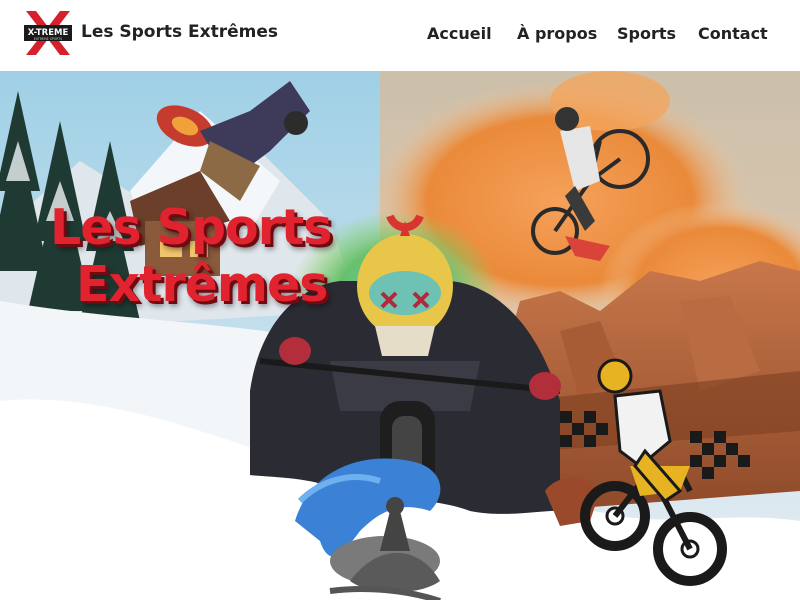  I want to click on nav-contact: Contact, so click(733, 33).